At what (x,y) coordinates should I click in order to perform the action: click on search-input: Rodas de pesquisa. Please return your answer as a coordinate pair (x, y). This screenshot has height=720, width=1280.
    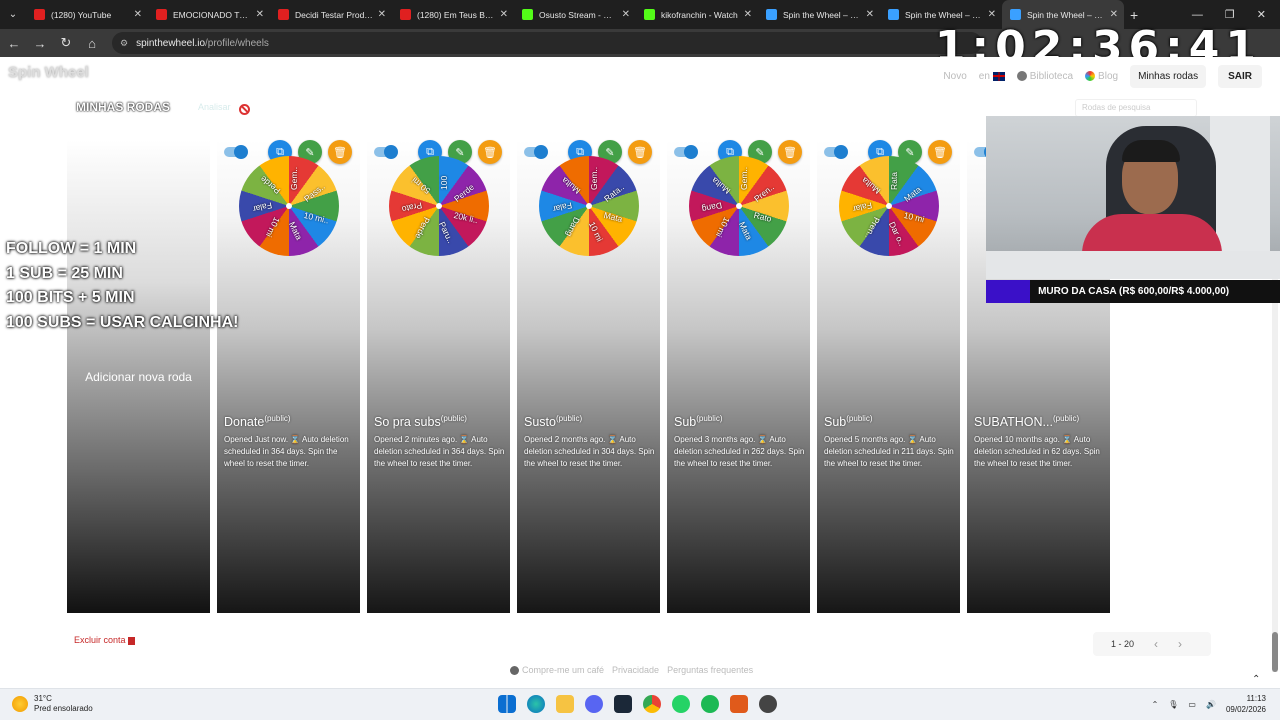
    Looking at the image, I should click on (1136, 108).